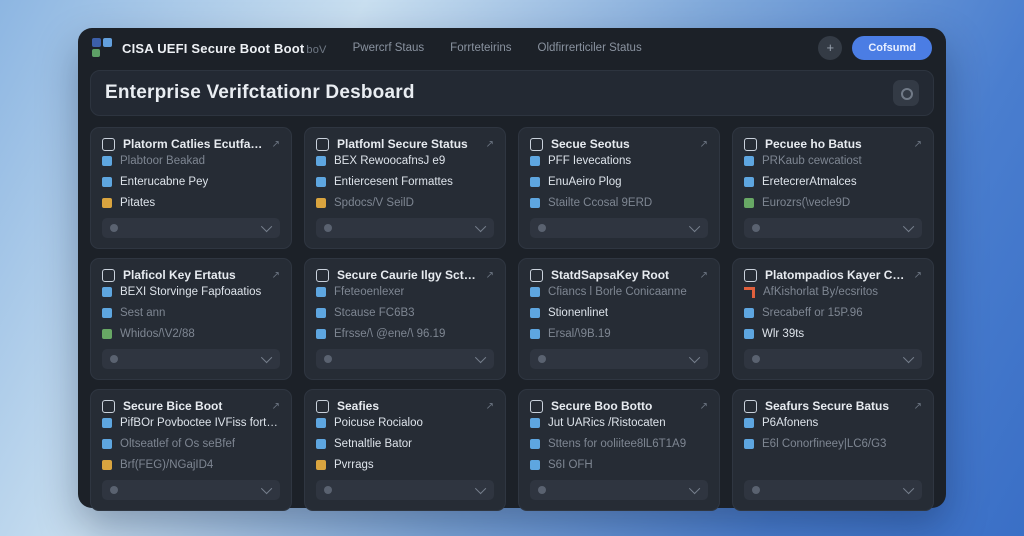 This screenshot has height=536, width=1024. Describe the element at coordinates (619, 313) in the screenshot. I see `status-item: Stionenlinet` at that location.